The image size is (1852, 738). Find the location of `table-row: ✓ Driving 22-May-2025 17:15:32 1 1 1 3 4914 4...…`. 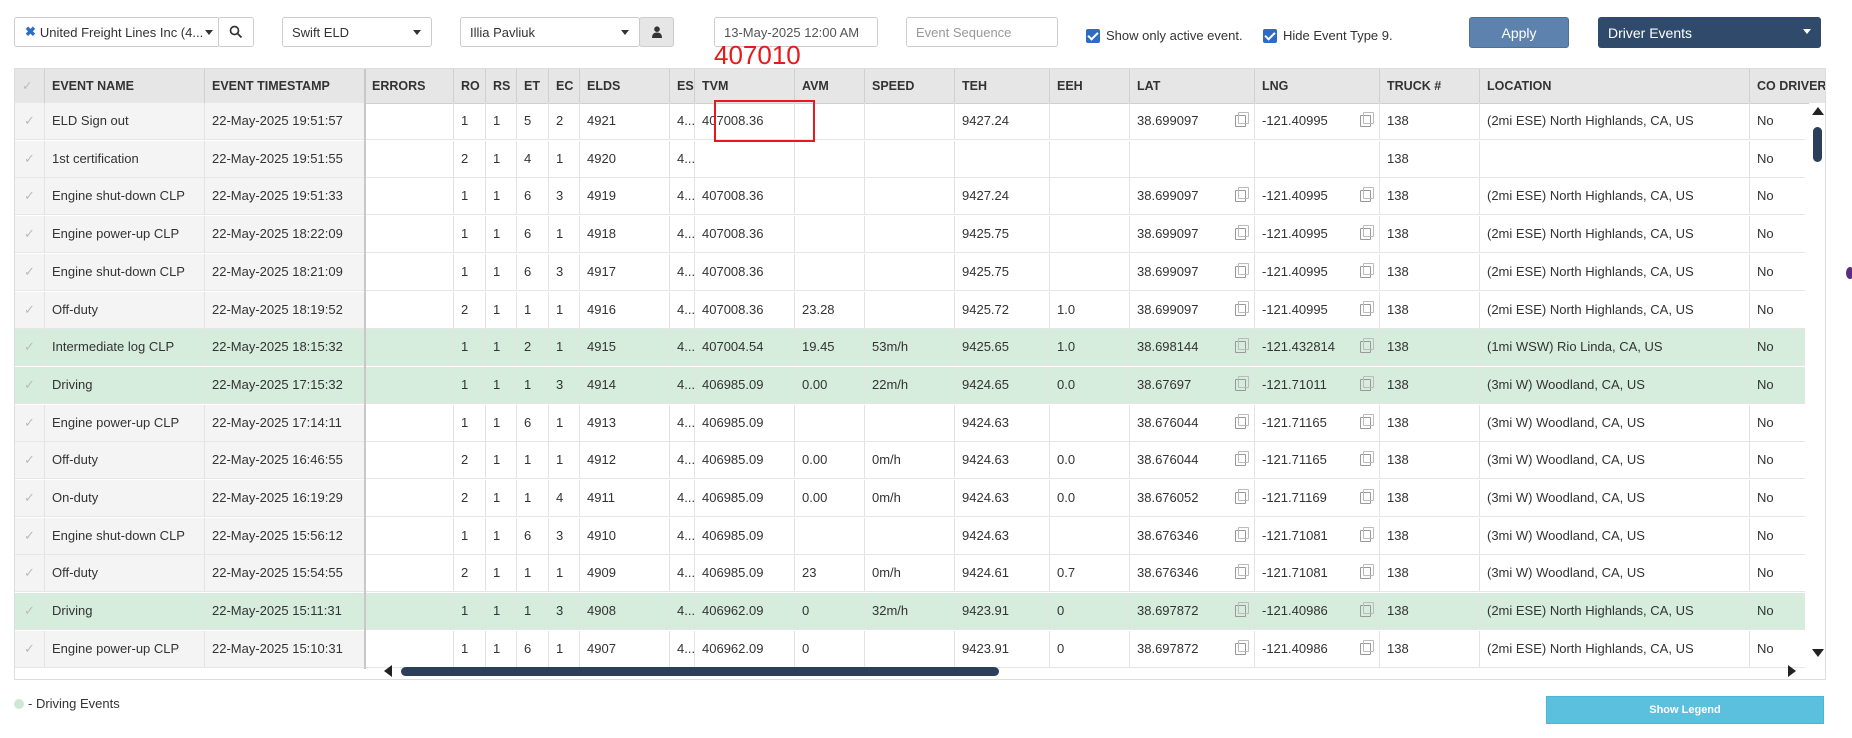

table-row: ✓ Driving 22-May-2025 17:15:32 1 1 1 3 4914 4...… is located at coordinates (910, 385).